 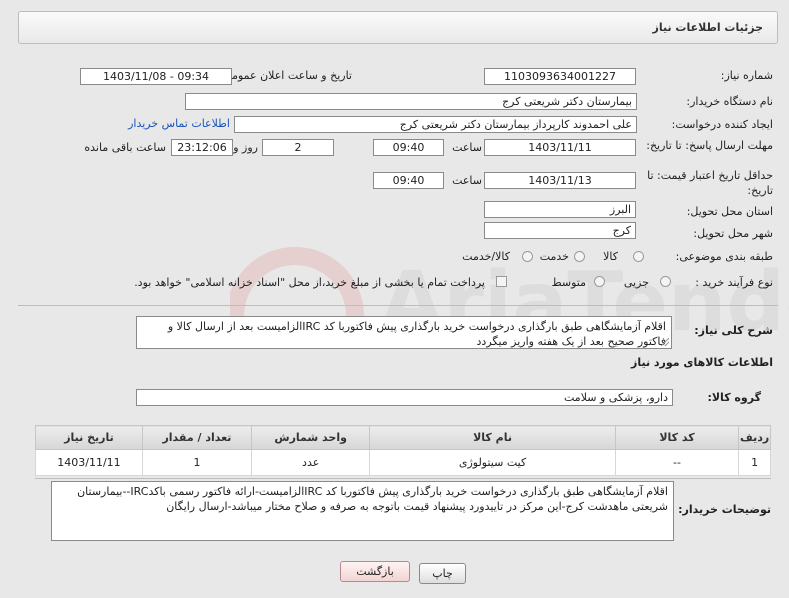 I want to click on price-validity-date-field: 1403/11/13, so click(x=560, y=180).